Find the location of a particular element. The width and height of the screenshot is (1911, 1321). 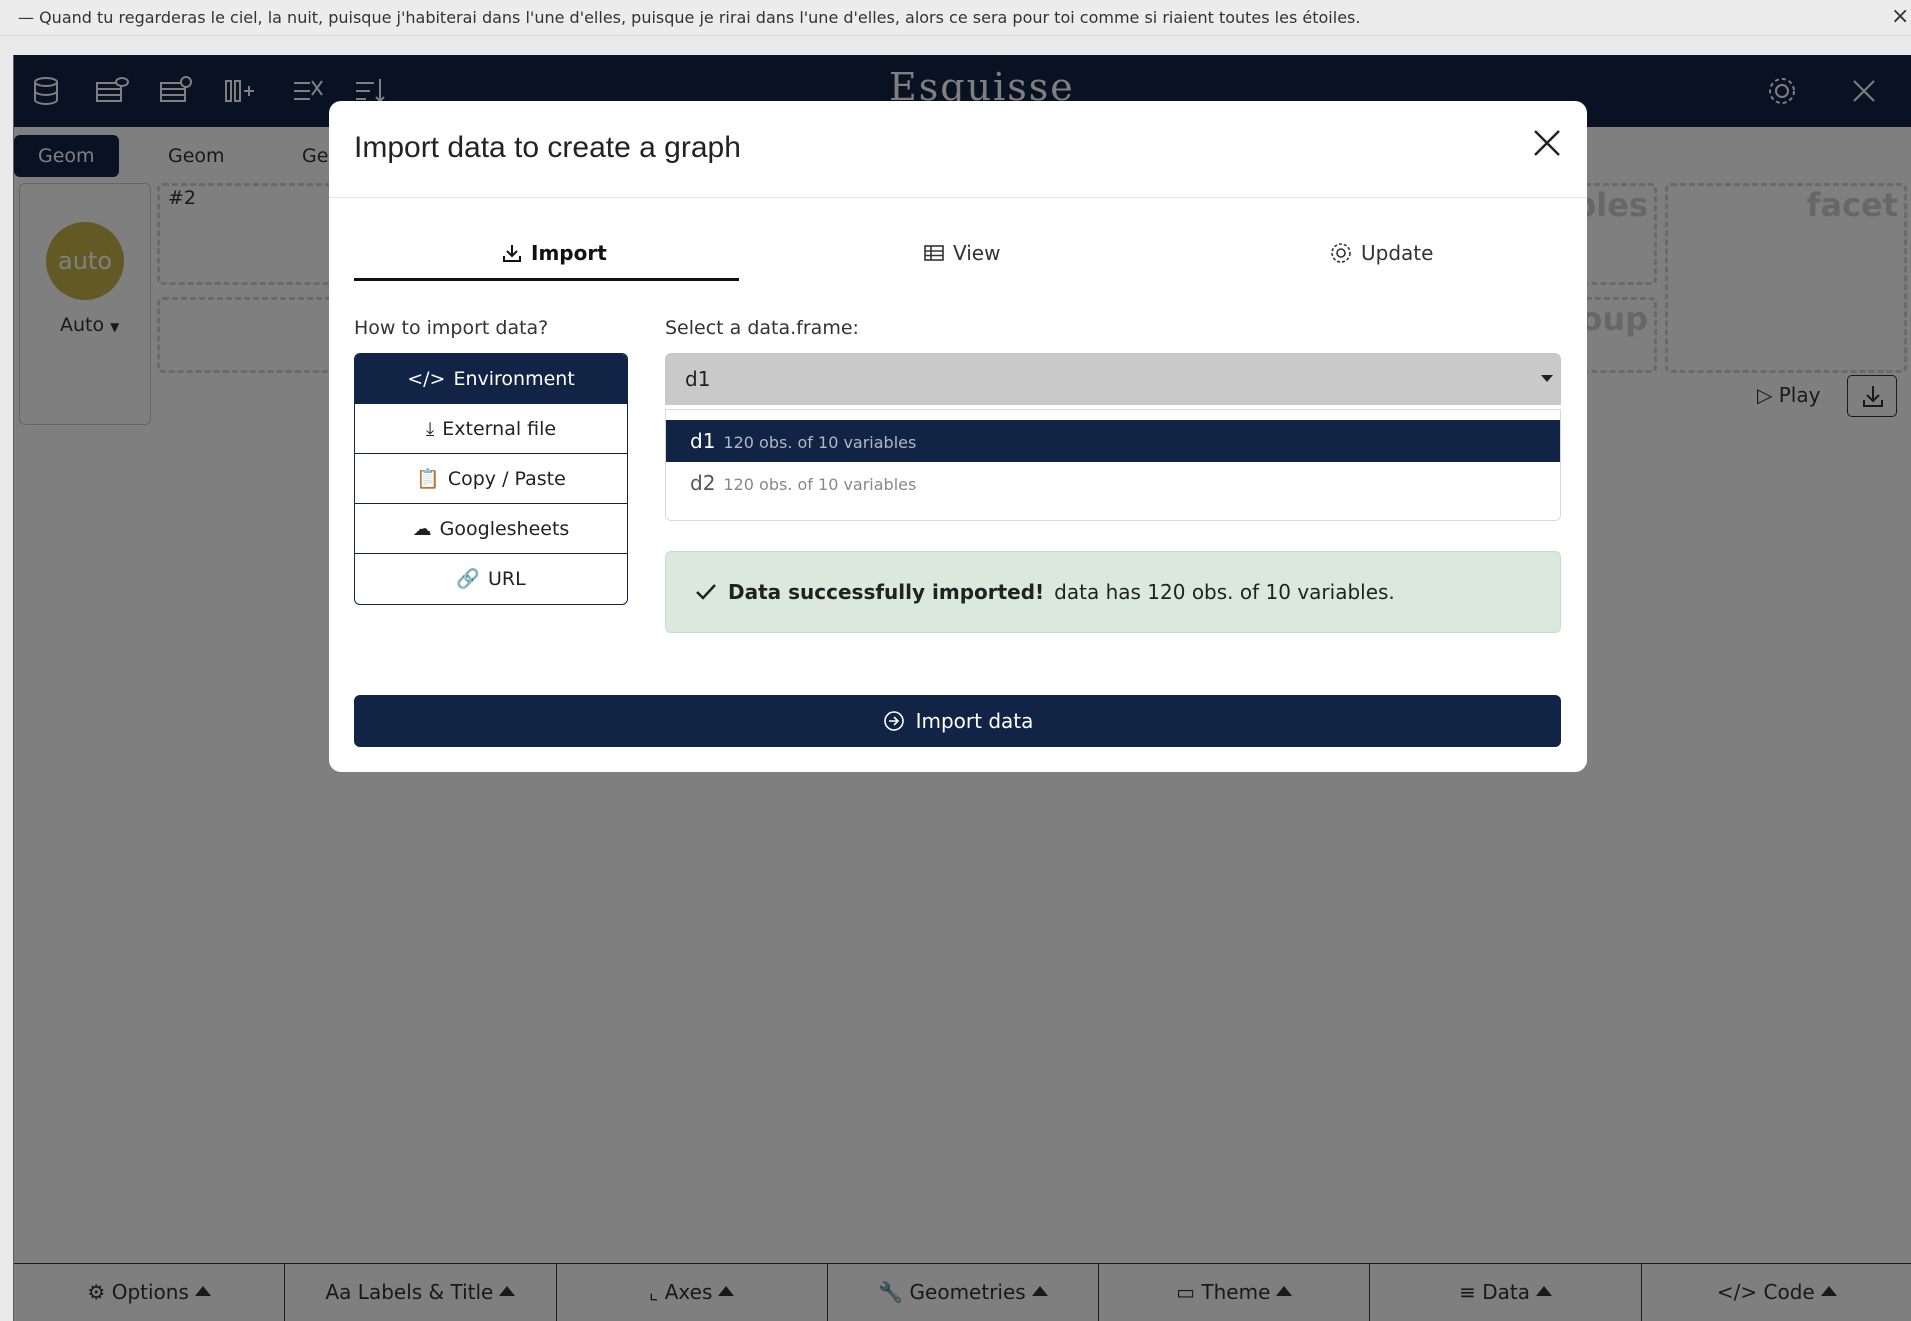

import-data-button: Import data is located at coordinates (957, 721).